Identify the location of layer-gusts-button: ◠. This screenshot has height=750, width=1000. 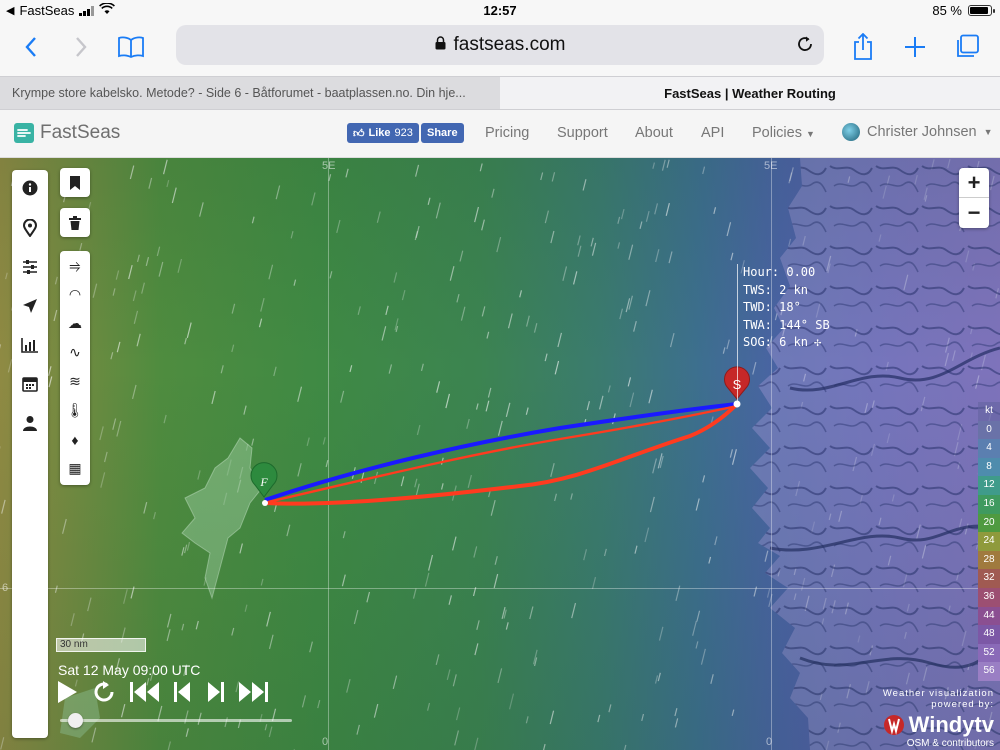
(75, 294).